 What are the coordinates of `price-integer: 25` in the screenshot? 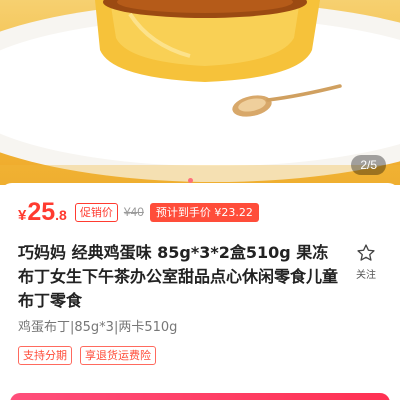 It's located at (41, 211).